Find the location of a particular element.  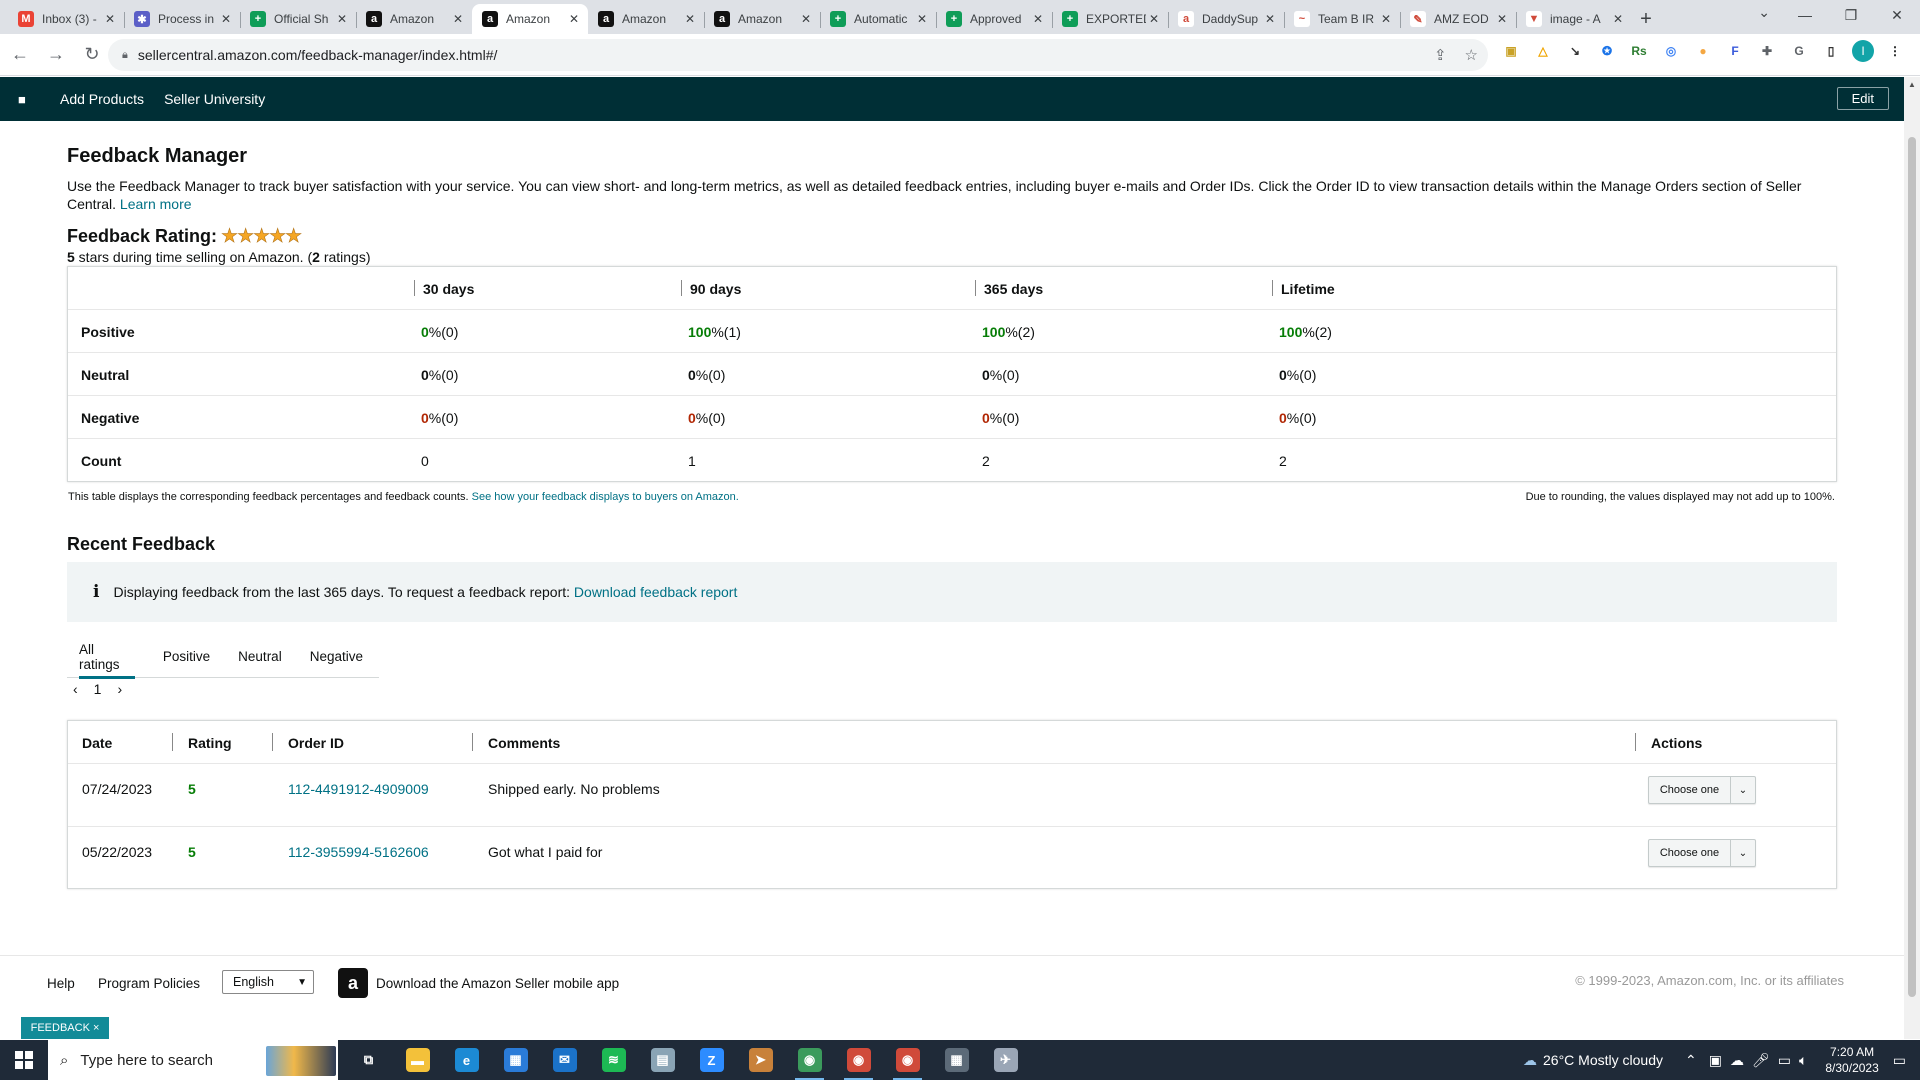

edge-icon: e is located at coordinates (466, 1060).